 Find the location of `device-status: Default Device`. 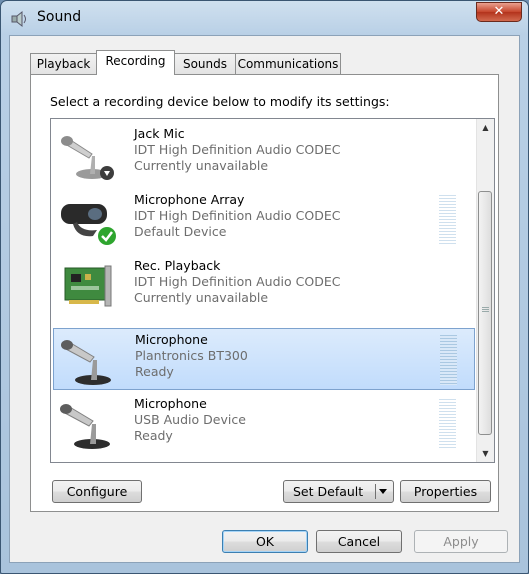

device-status: Default Device is located at coordinates (180, 231).